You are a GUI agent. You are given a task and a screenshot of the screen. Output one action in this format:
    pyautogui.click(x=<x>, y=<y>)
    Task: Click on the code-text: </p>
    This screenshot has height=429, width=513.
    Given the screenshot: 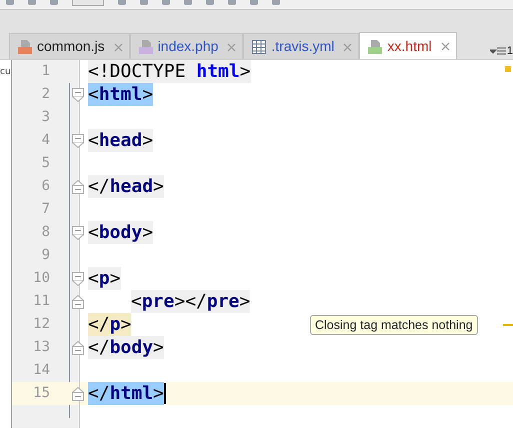 What is the action you would take?
    pyautogui.click(x=110, y=324)
    